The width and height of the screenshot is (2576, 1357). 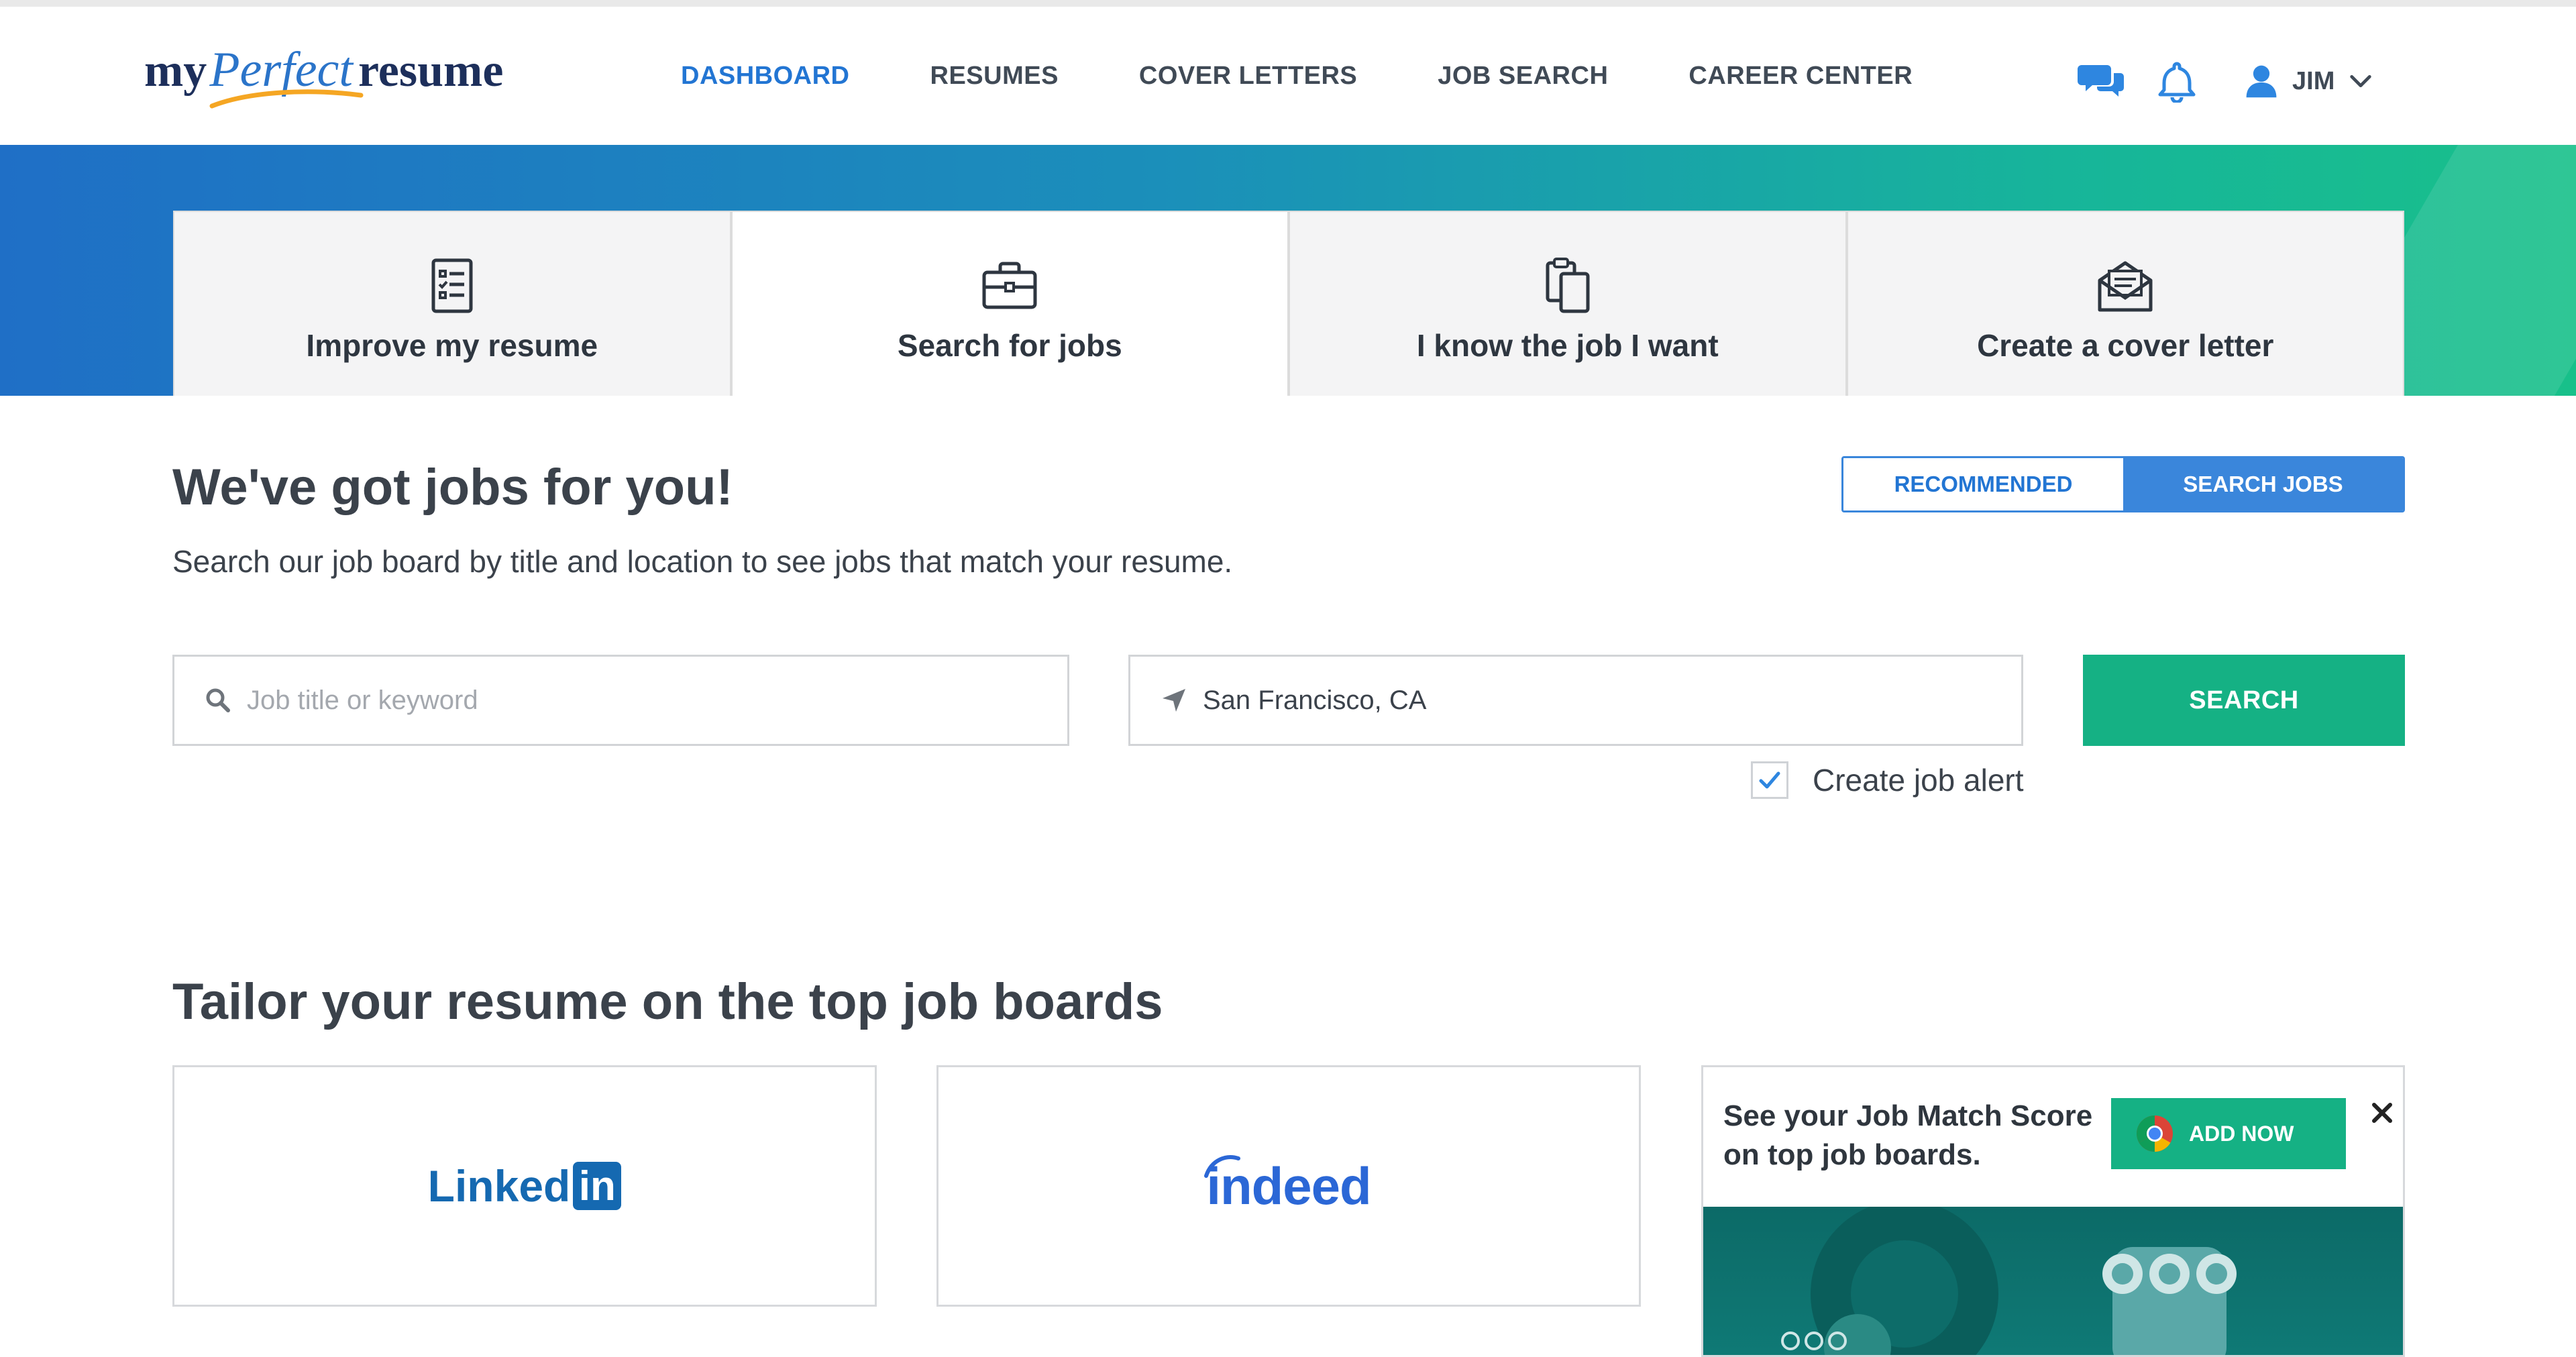 I want to click on nav-dashboard: DASHBOARD, so click(x=765, y=76).